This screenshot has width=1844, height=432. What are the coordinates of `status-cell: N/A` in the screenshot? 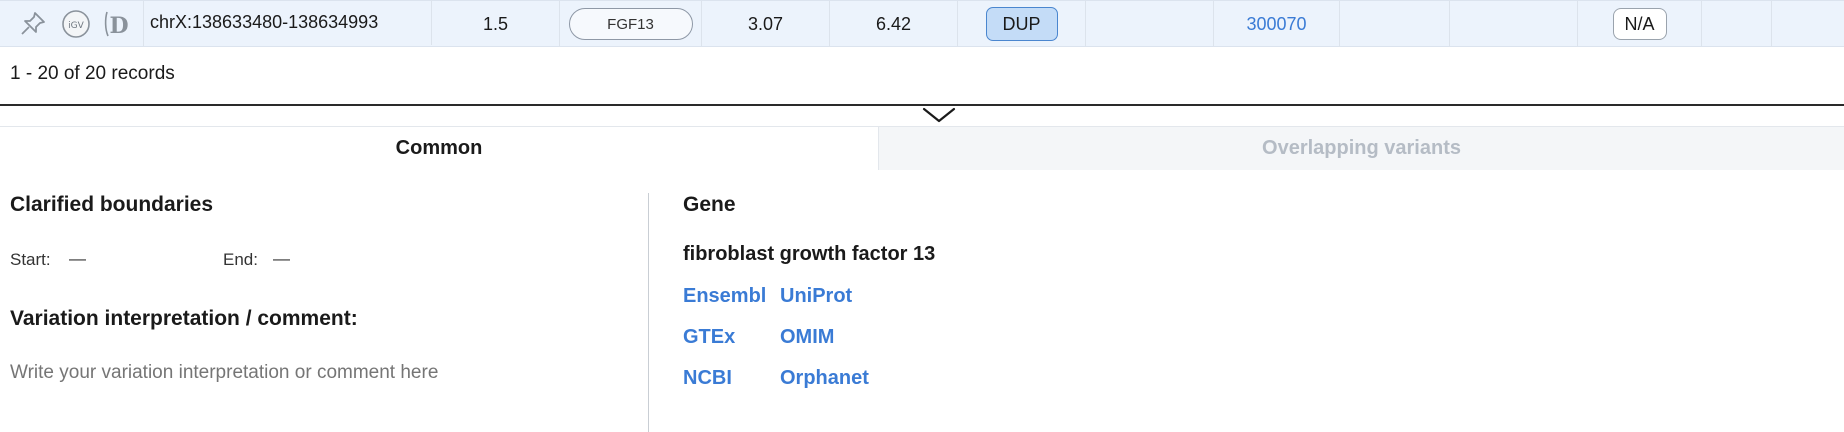 It's located at (1640, 24).